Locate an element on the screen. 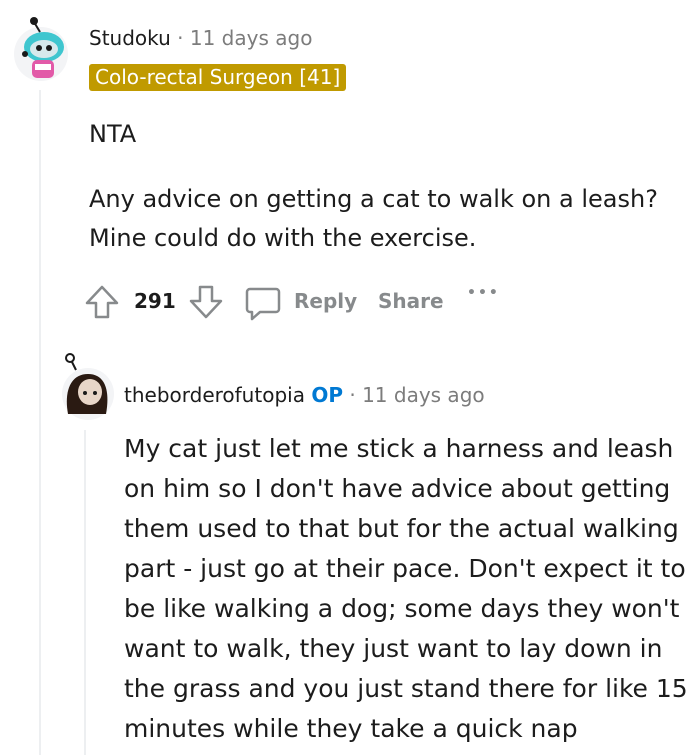 The height and width of the screenshot is (755, 700). downvote-button is located at coordinates (206, 302).